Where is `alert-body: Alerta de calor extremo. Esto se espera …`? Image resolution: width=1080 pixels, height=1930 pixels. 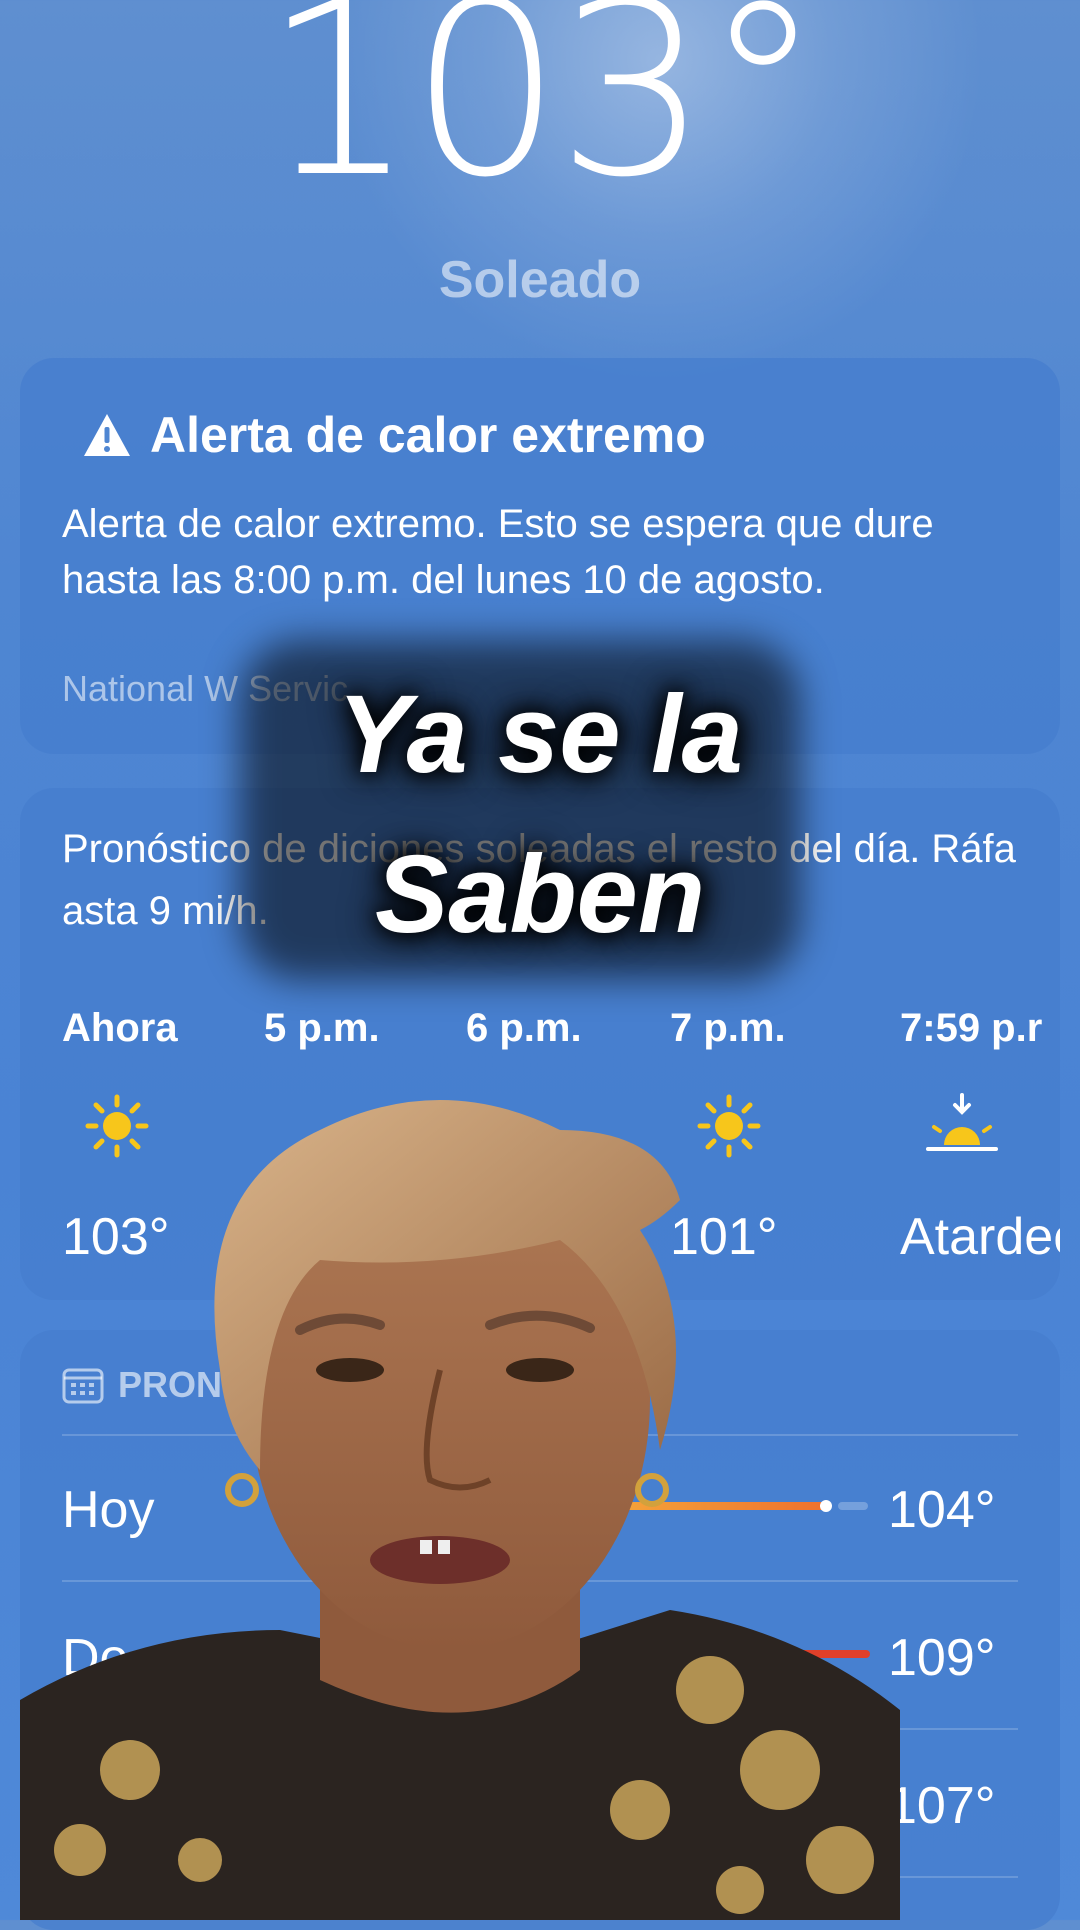
alert-body: Alerta de calor extremo. Esto se espera … is located at coordinates (498, 552).